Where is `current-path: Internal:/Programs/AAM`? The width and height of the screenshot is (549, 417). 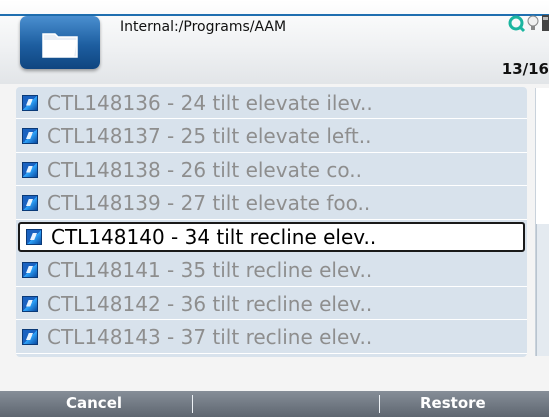
current-path: Internal:/Programs/AAM is located at coordinates (203, 27).